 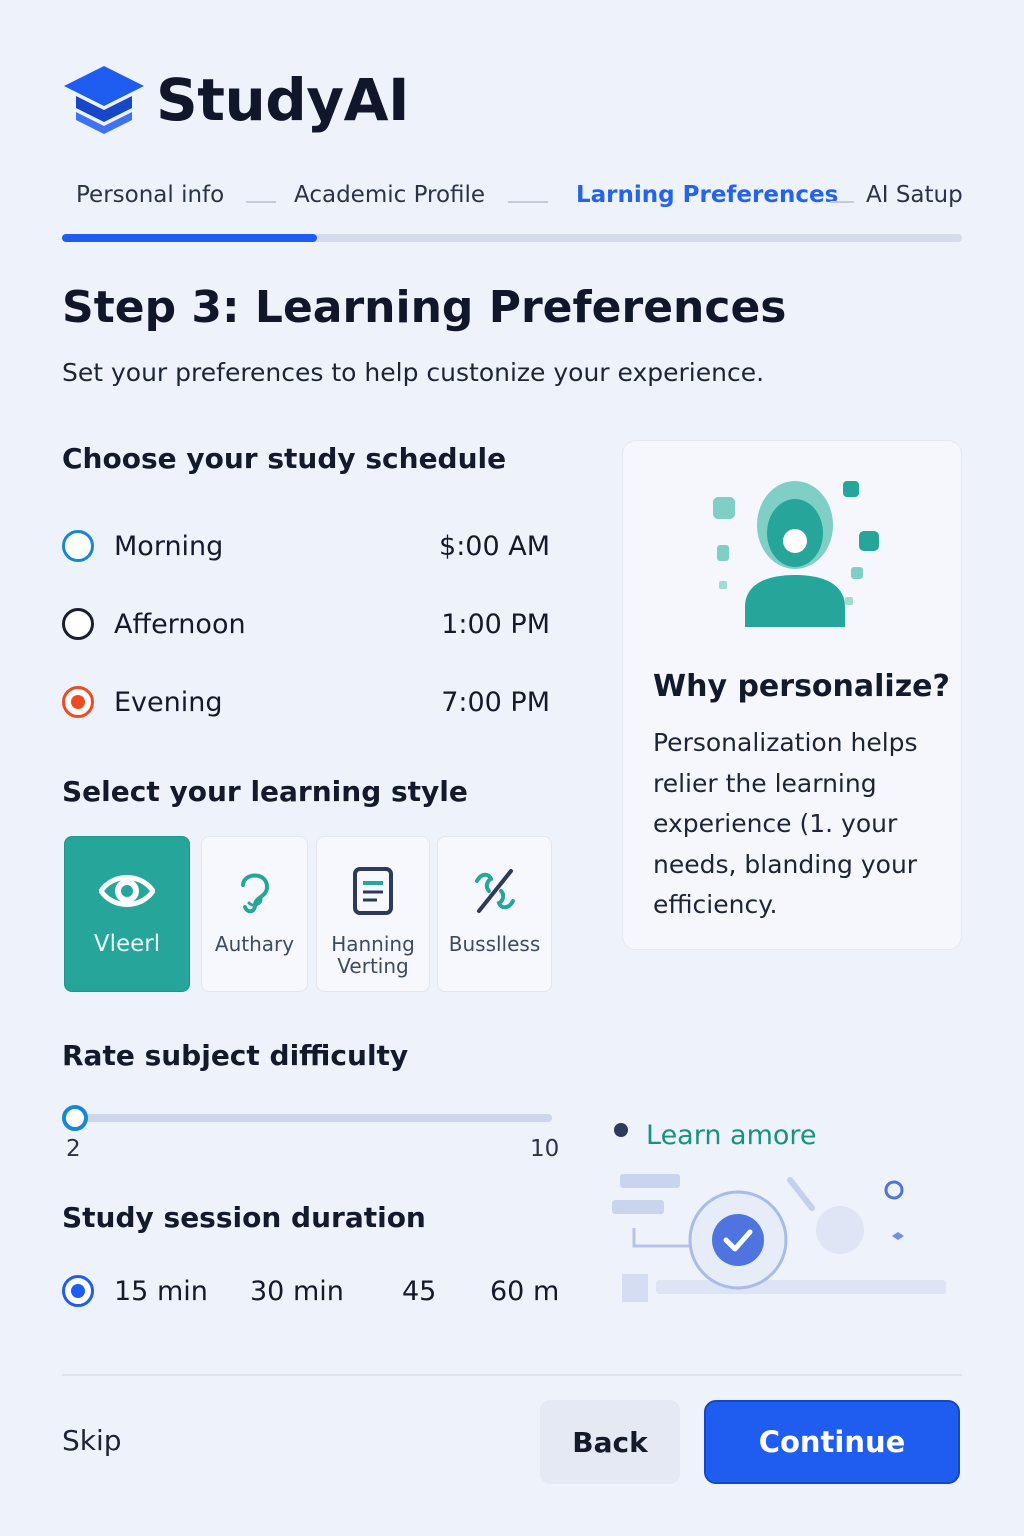 I want to click on step-ai-setup: AI Satup, so click(x=914, y=195).